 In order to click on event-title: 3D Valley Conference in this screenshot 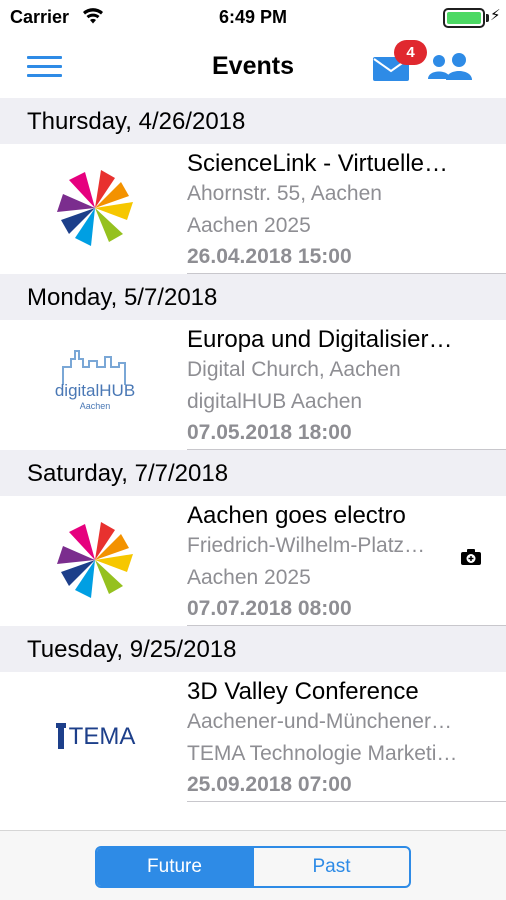, I will do `click(303, 691)`.